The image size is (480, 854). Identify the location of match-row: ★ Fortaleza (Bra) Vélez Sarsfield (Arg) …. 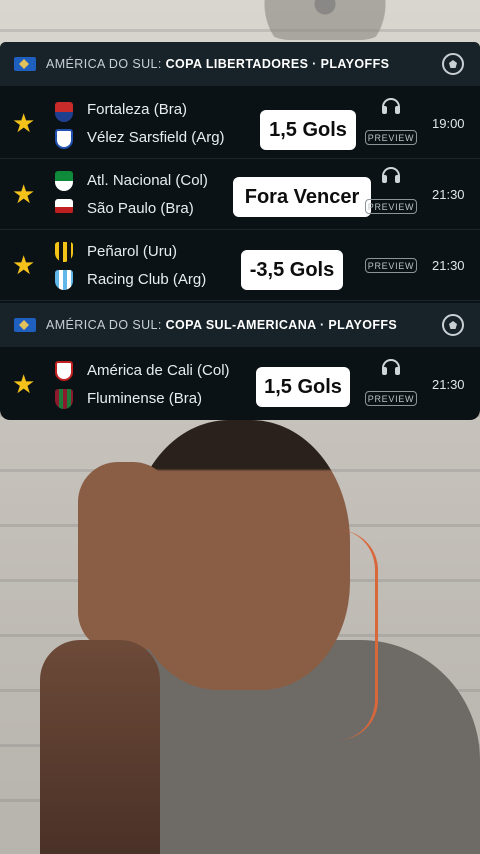
(240, 123).